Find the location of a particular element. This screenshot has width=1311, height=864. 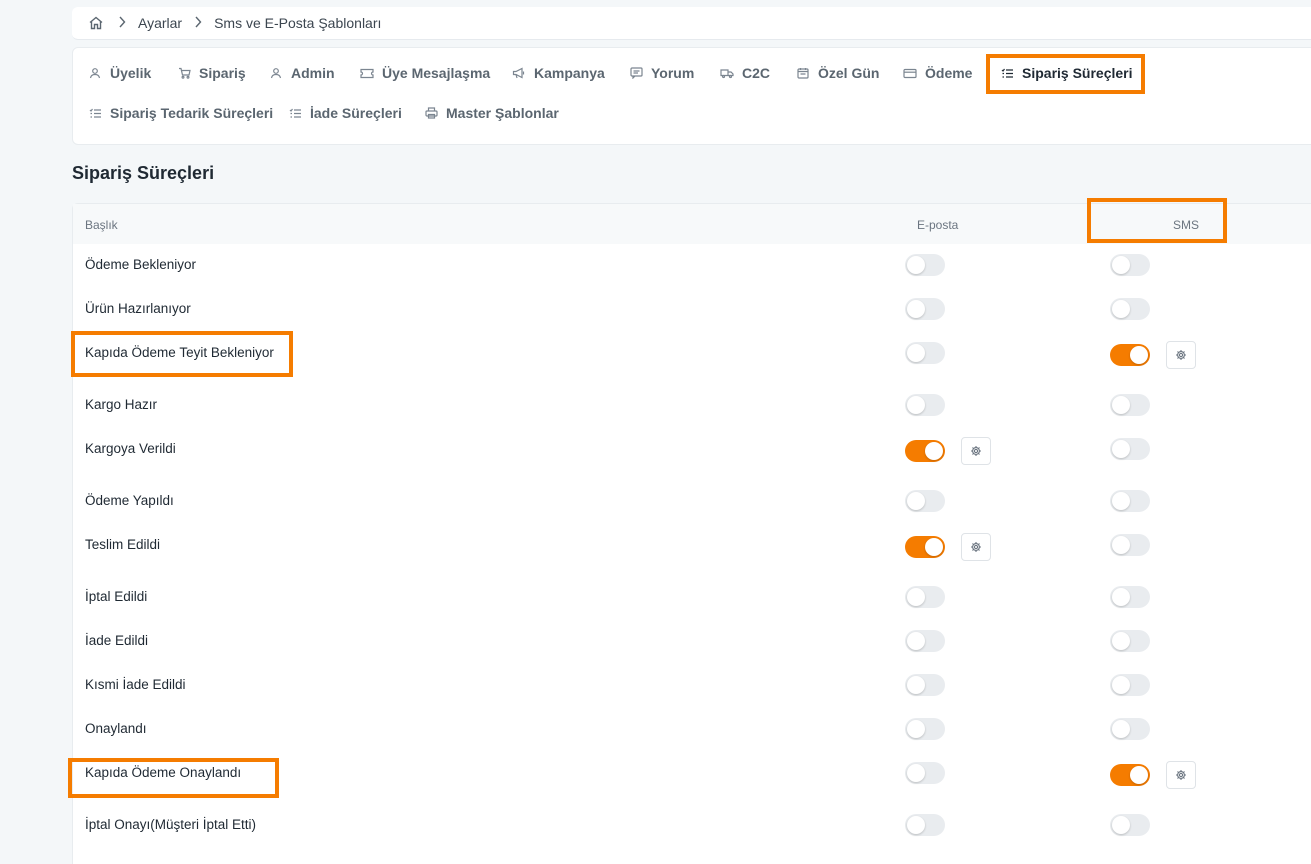

tab-label: Üye Mesajlaşma is located at coordinates (436, 73).